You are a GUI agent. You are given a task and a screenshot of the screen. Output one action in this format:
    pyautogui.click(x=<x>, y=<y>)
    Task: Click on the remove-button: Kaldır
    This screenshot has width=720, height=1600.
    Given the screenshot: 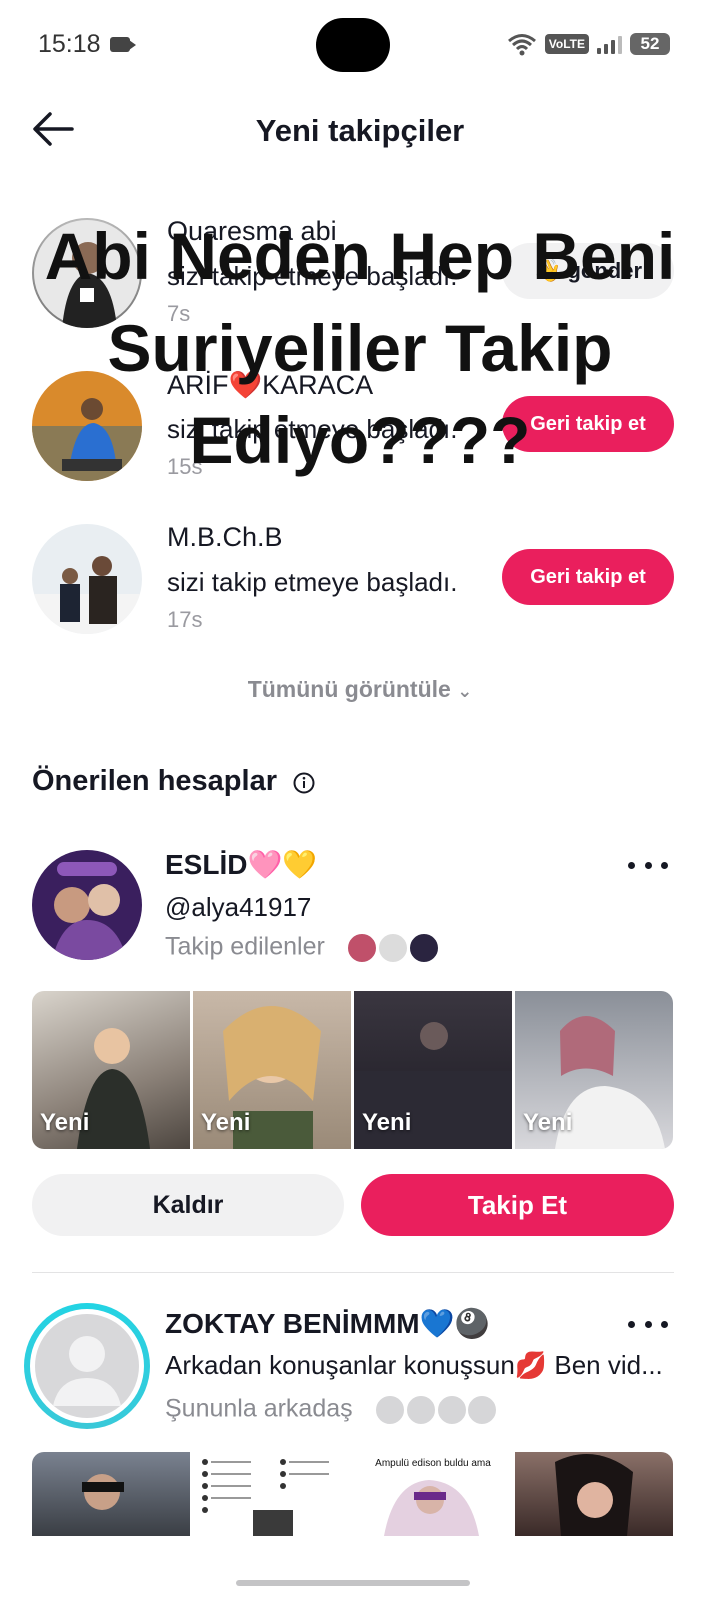 What is the action you would take?
    pyautogui.click(x=188, y=1205)
    